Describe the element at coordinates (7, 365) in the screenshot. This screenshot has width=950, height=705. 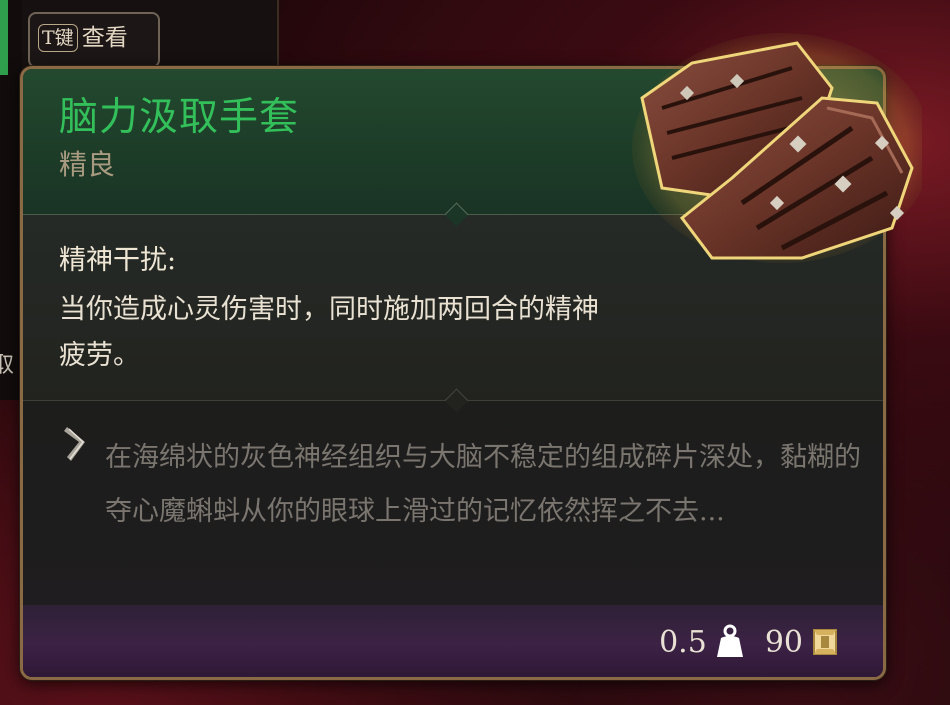
I see `left-hud-cut-text: 取` at that location.